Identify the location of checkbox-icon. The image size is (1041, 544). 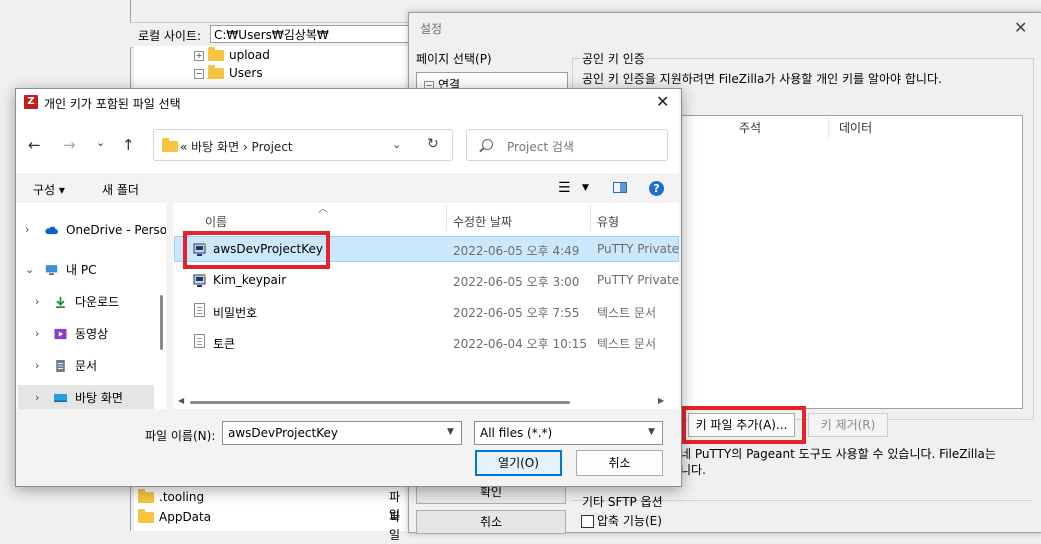
(587, 521).